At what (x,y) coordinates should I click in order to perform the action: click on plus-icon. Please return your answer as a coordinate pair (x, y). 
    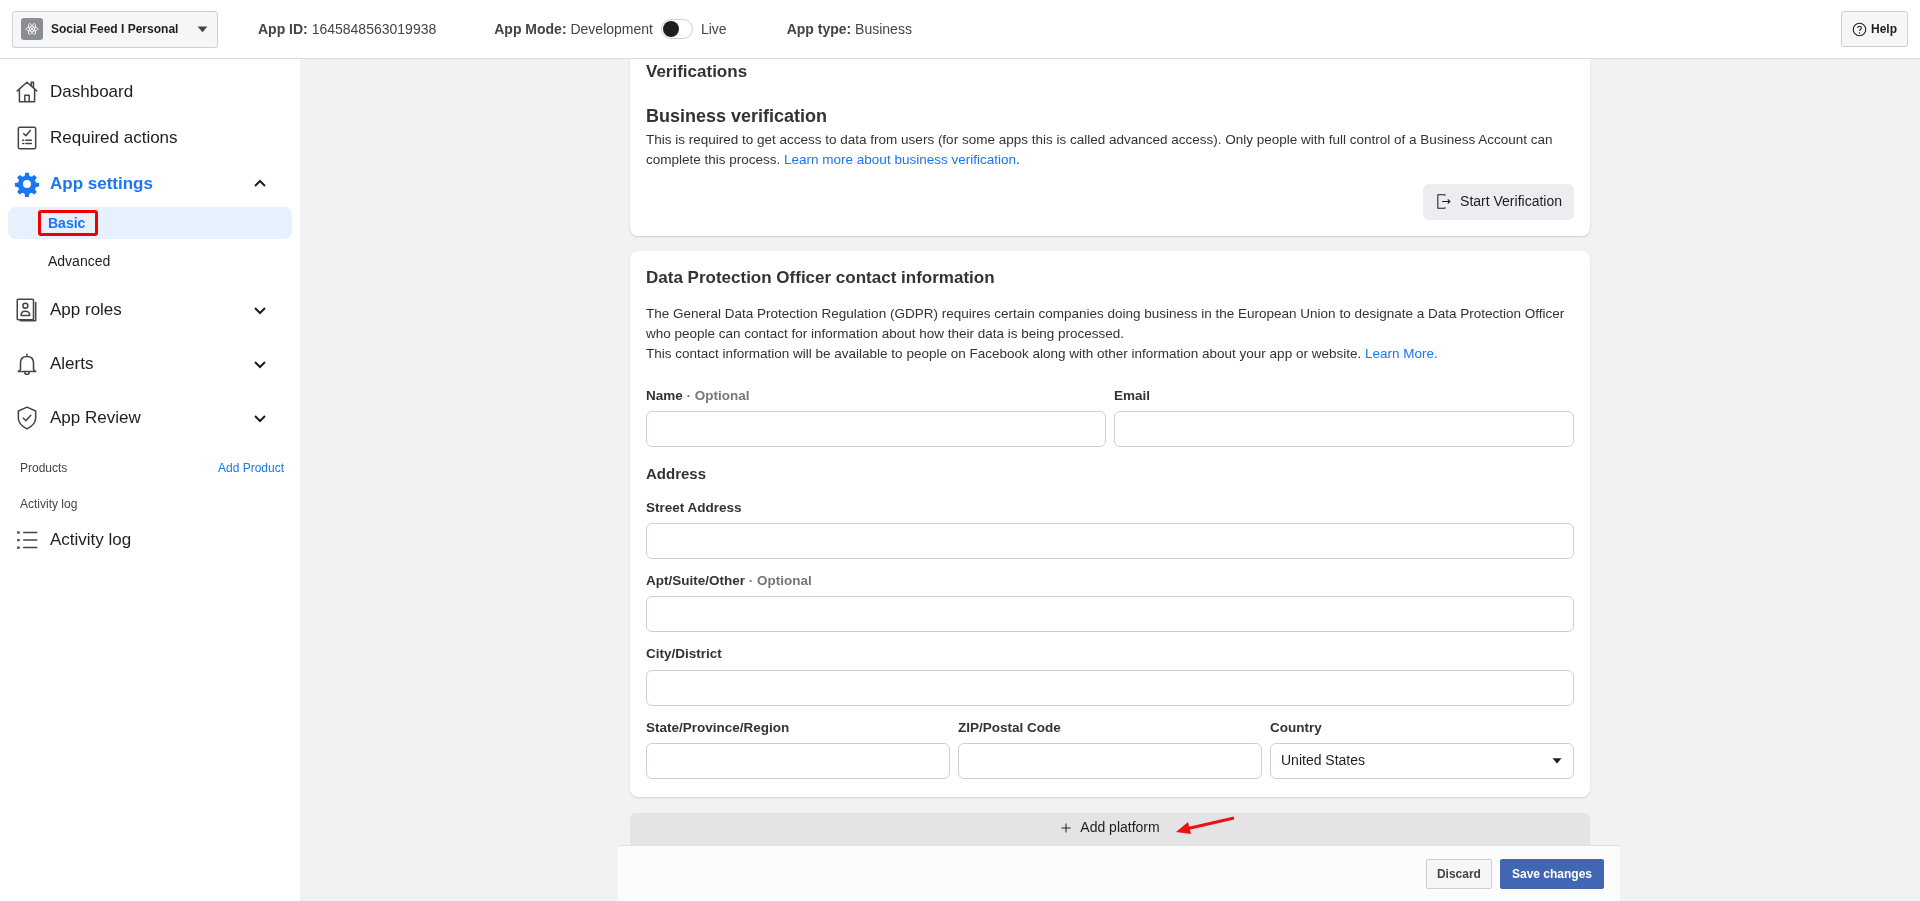
    Looking at the image, I should click on (1066, 828).